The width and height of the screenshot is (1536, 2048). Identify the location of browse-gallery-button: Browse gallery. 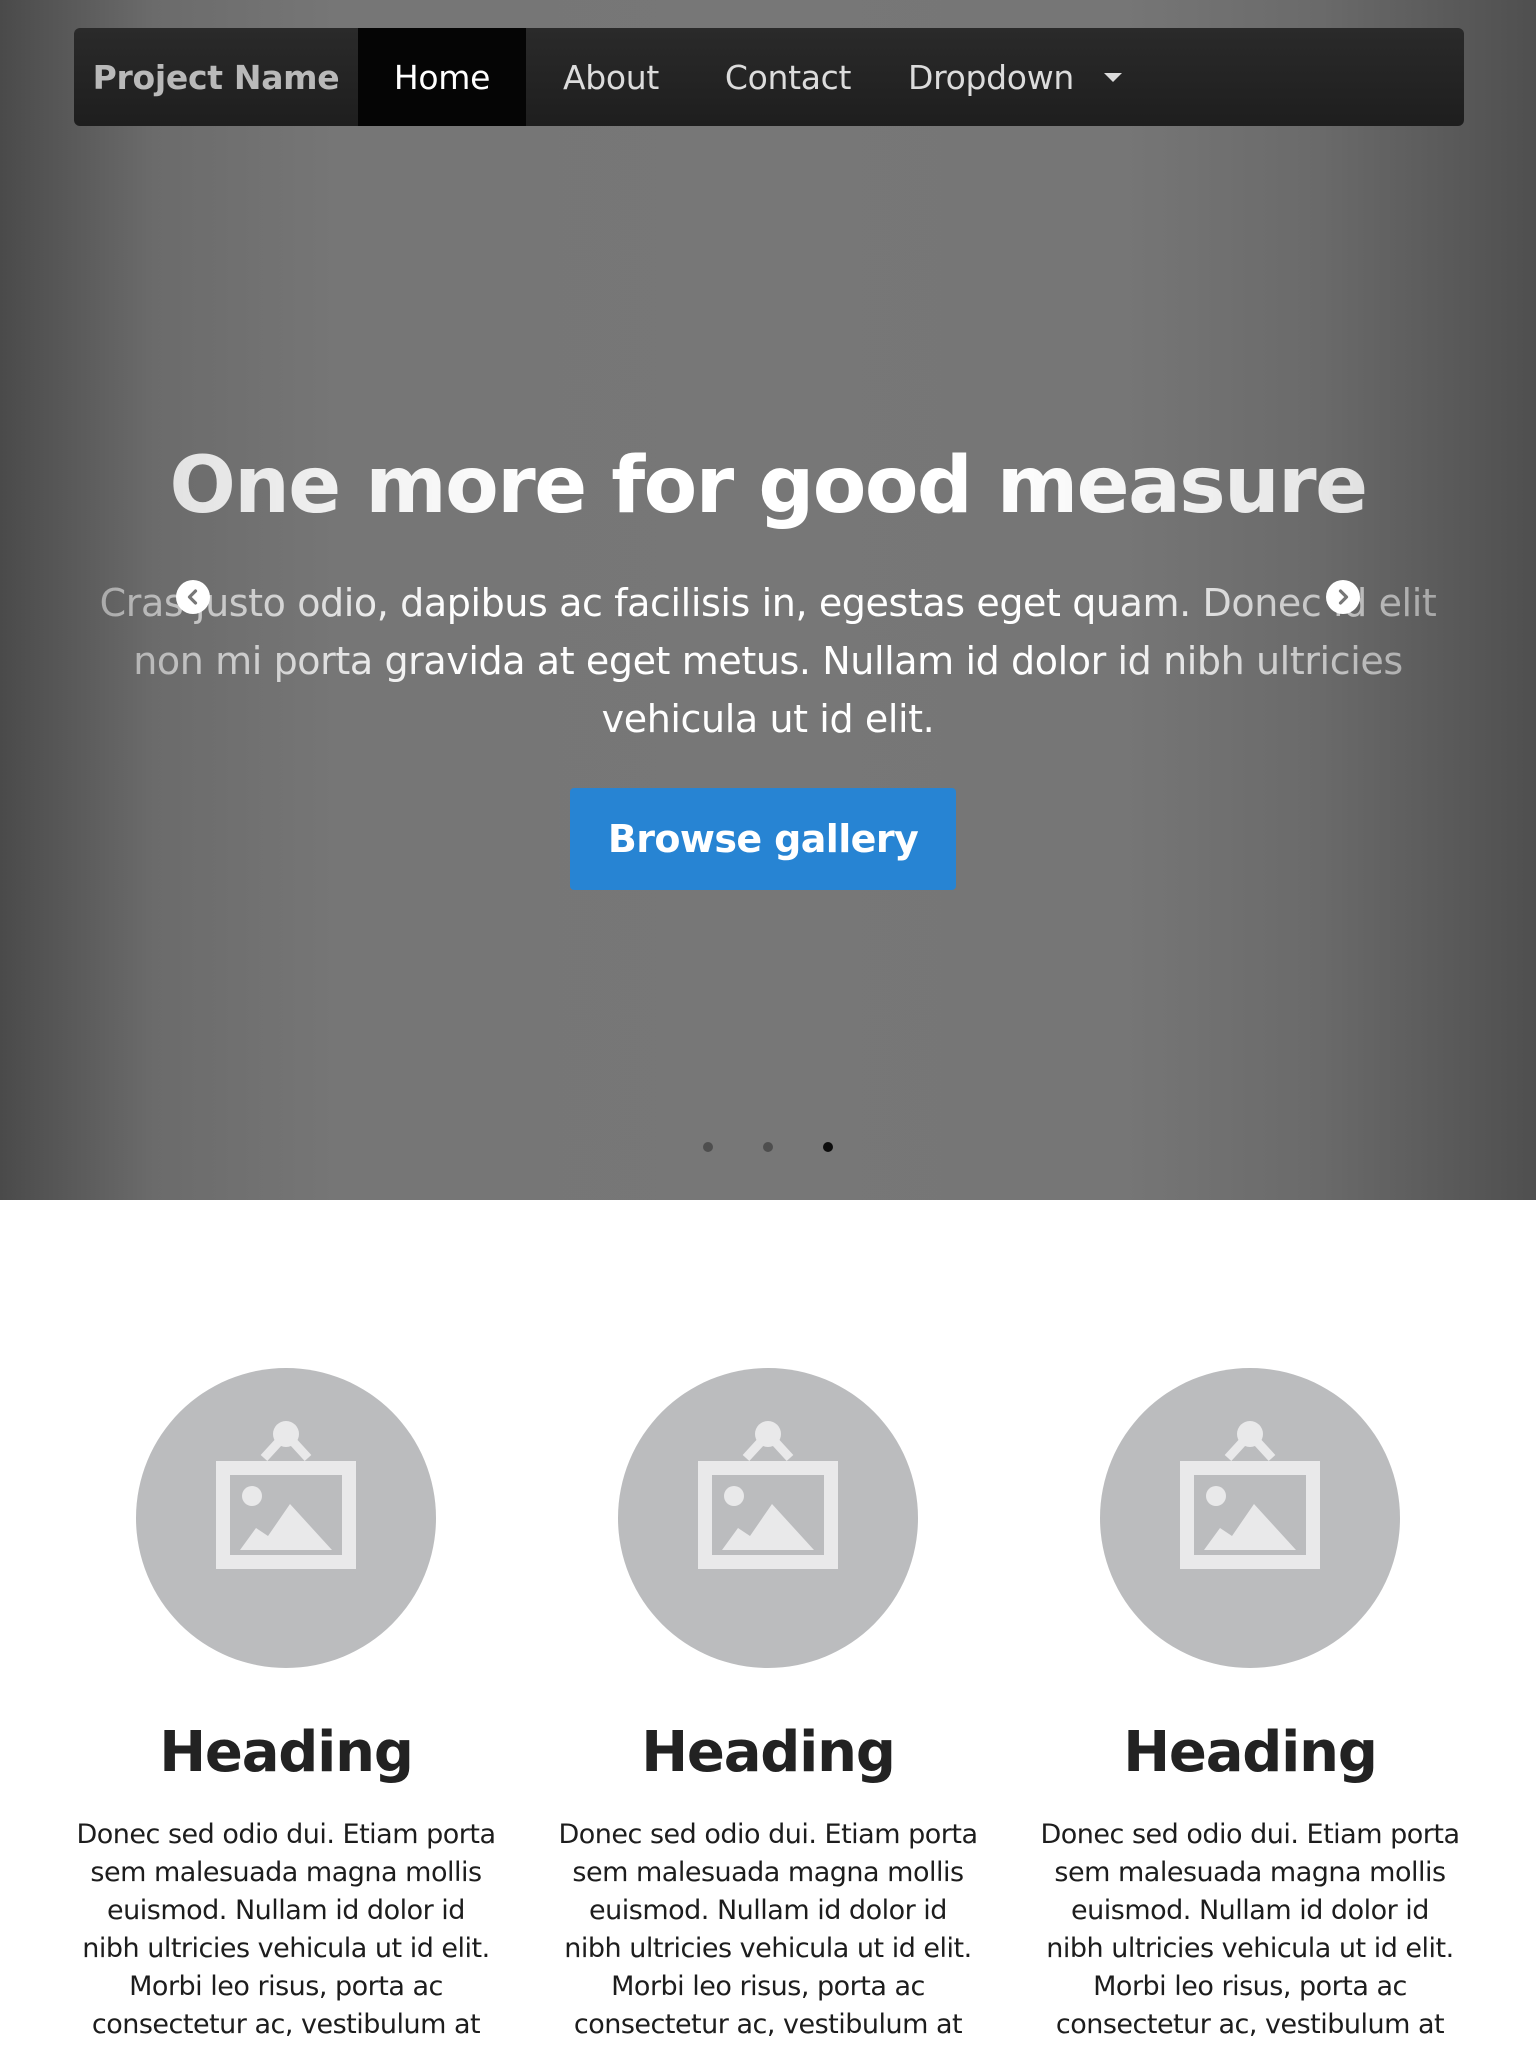
(763, 839).